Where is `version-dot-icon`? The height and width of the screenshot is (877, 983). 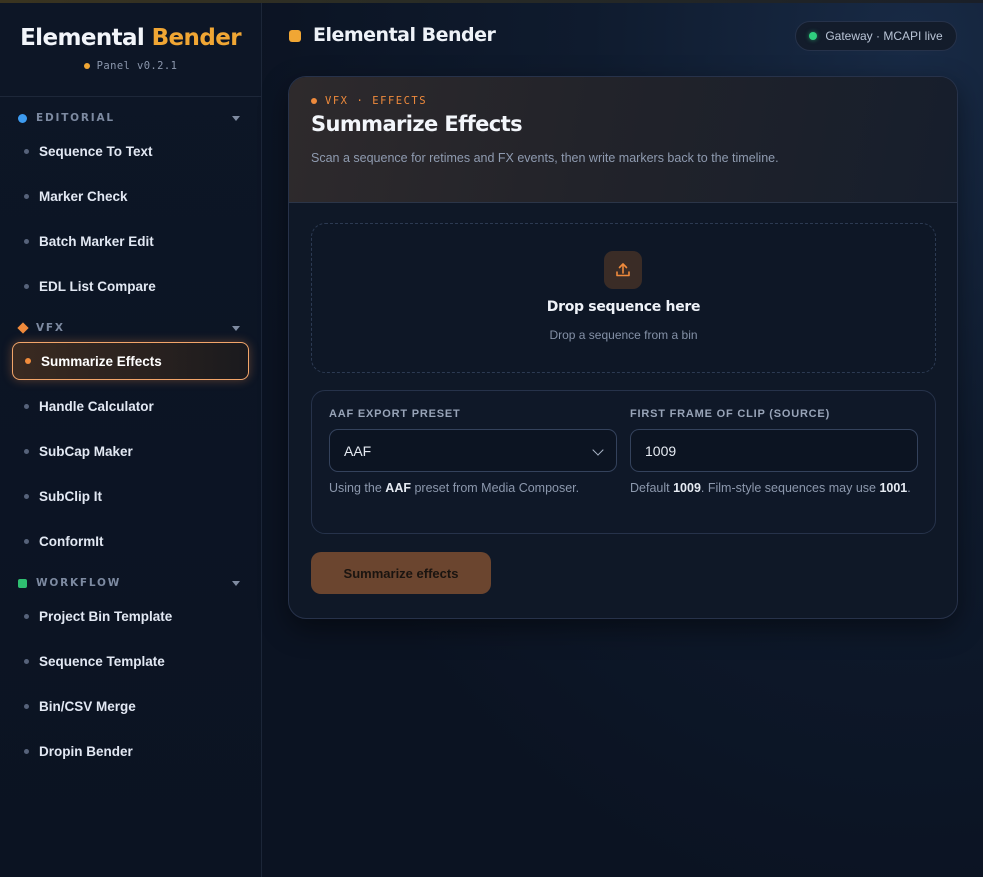 version-dot-icon is located at coordinates (86, 66).